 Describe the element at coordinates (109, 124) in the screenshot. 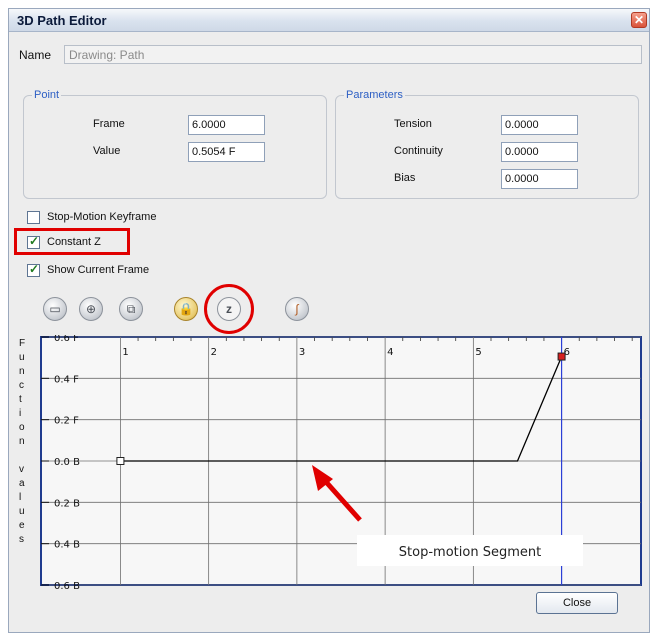

I see `frame-label: Frame` at that location.